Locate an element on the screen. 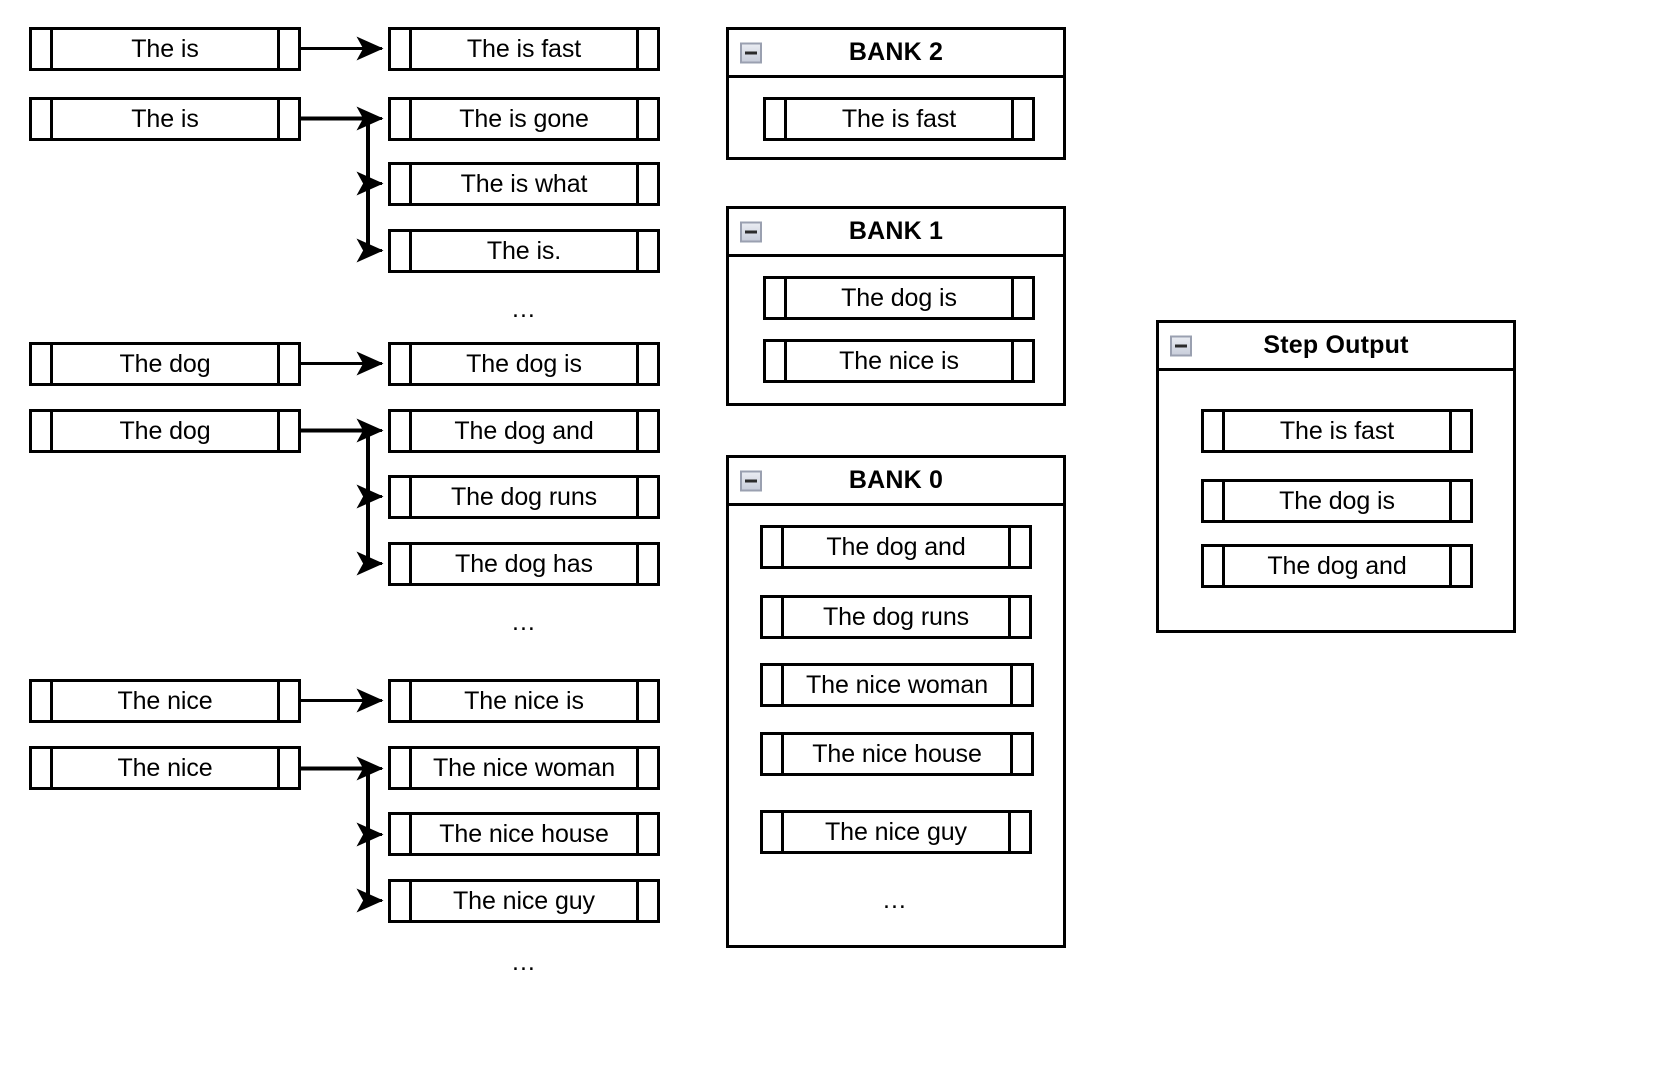 This screenshot has width=1672, height=1072. expanded-hypothesis-box: The dog runs is located at coordinates (524, 497).